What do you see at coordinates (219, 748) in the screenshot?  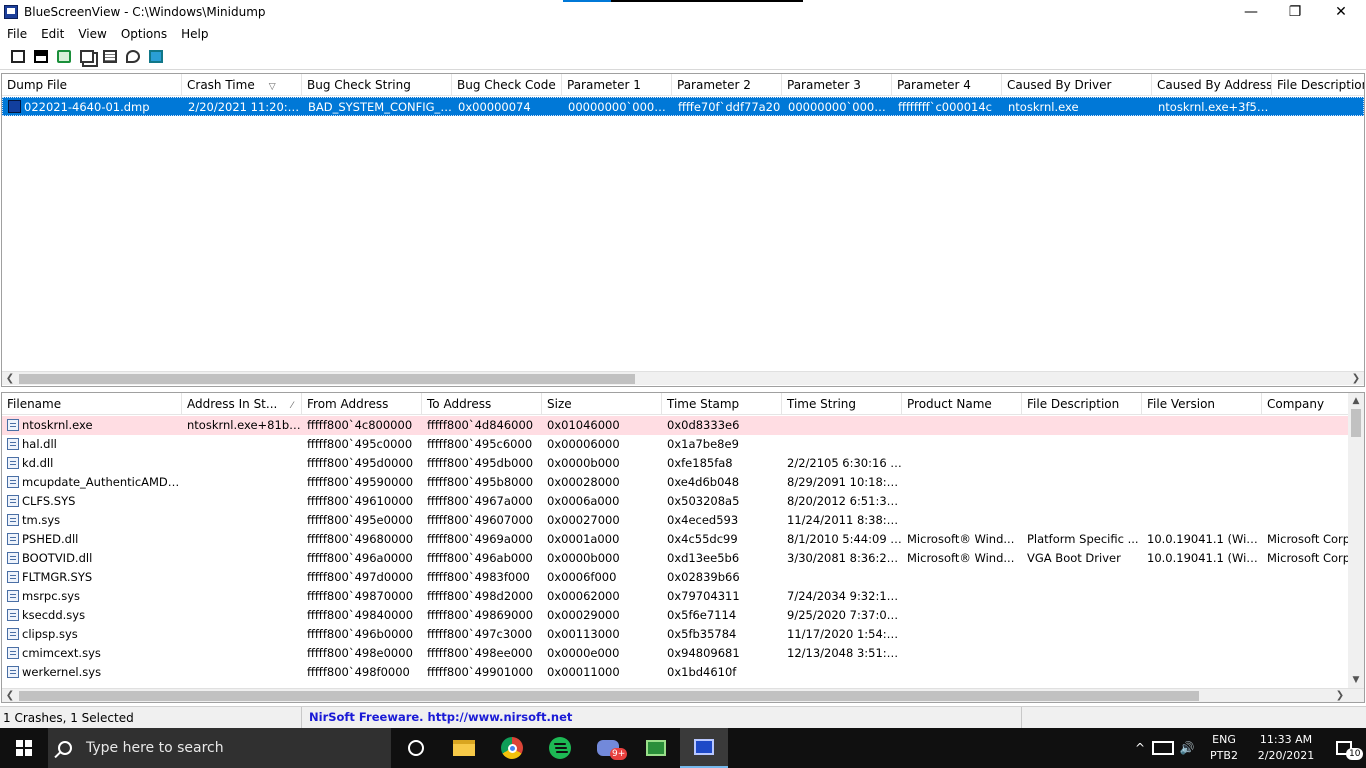 I see `taskbar-search-box: Type here to search` at bounding box center [219, 748].